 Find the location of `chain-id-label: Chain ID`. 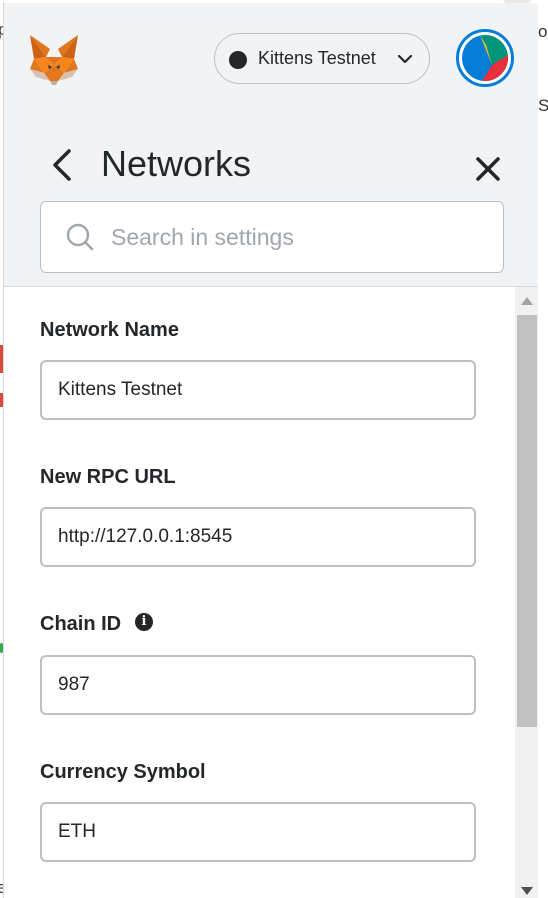

chain-id-label: Chain ID is located at coordinates (81, 624).